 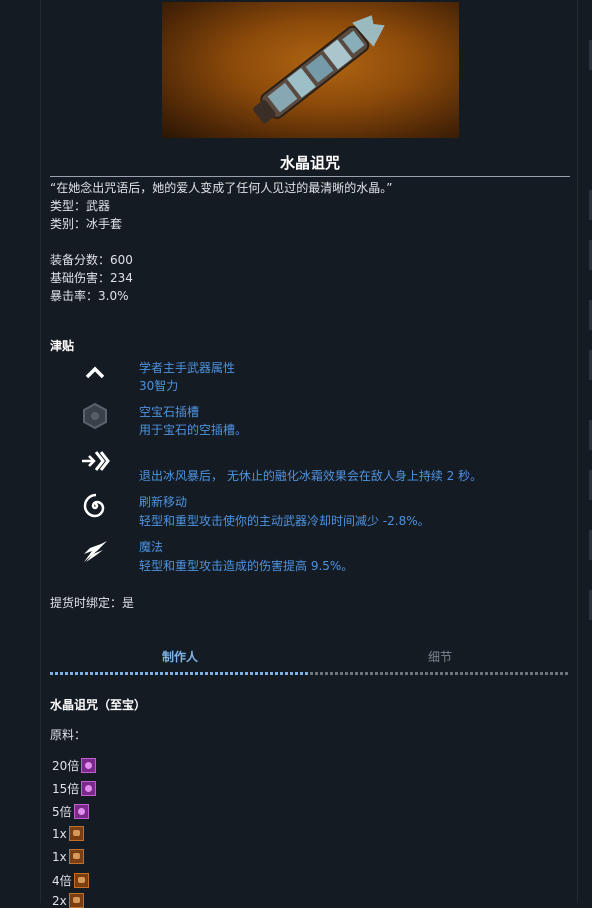 What do you see at coordinates (95, 416) in the screenshot?
I see `gem-socket-icon` at bounding box center [95, 416].